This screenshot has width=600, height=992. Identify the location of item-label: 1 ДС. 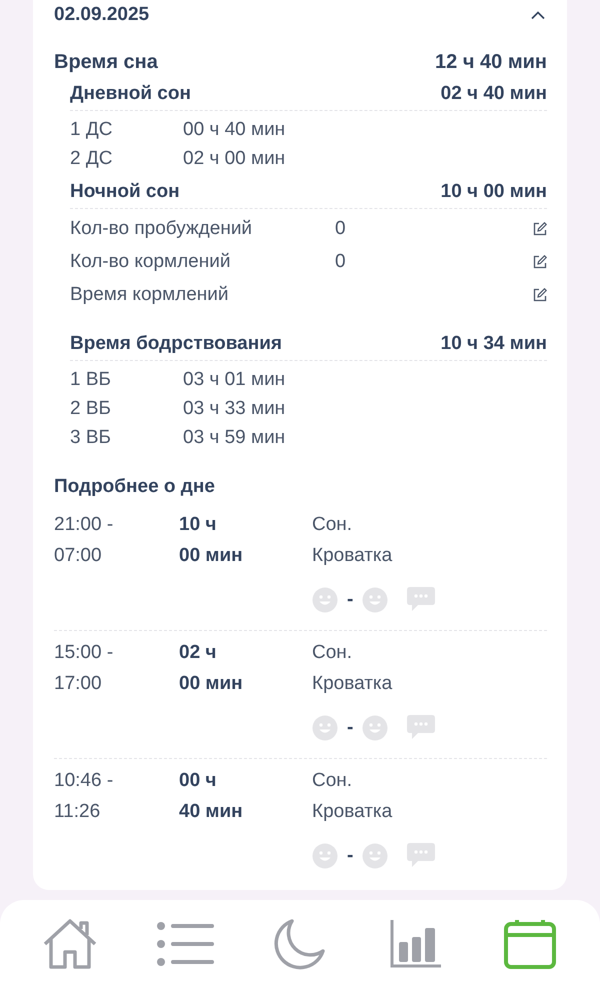
(92, 129).